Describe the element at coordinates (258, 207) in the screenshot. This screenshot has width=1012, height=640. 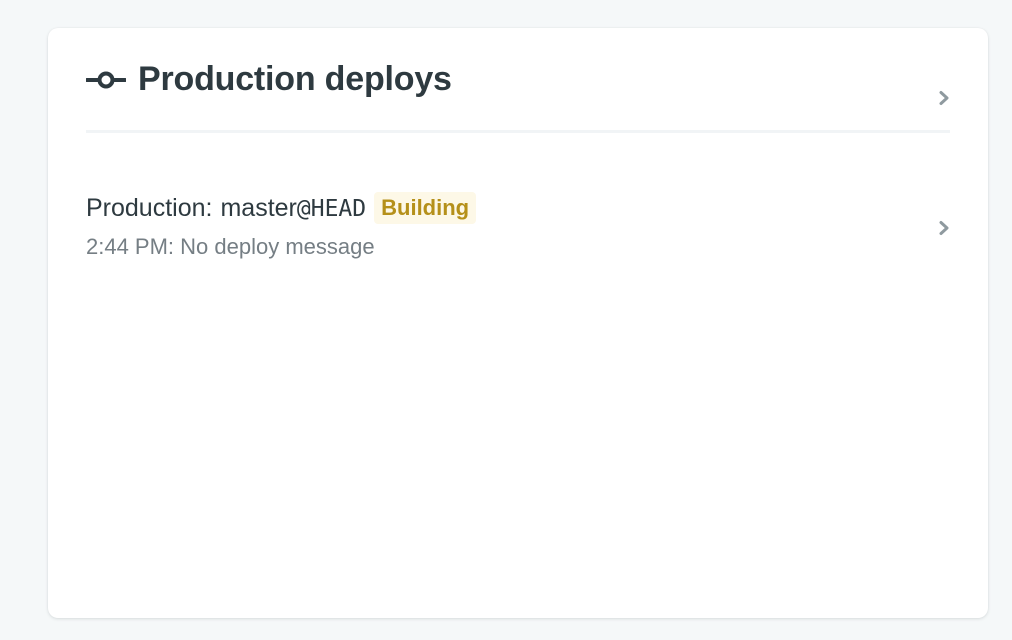
I see `deploy-branch-name: master` at that location.